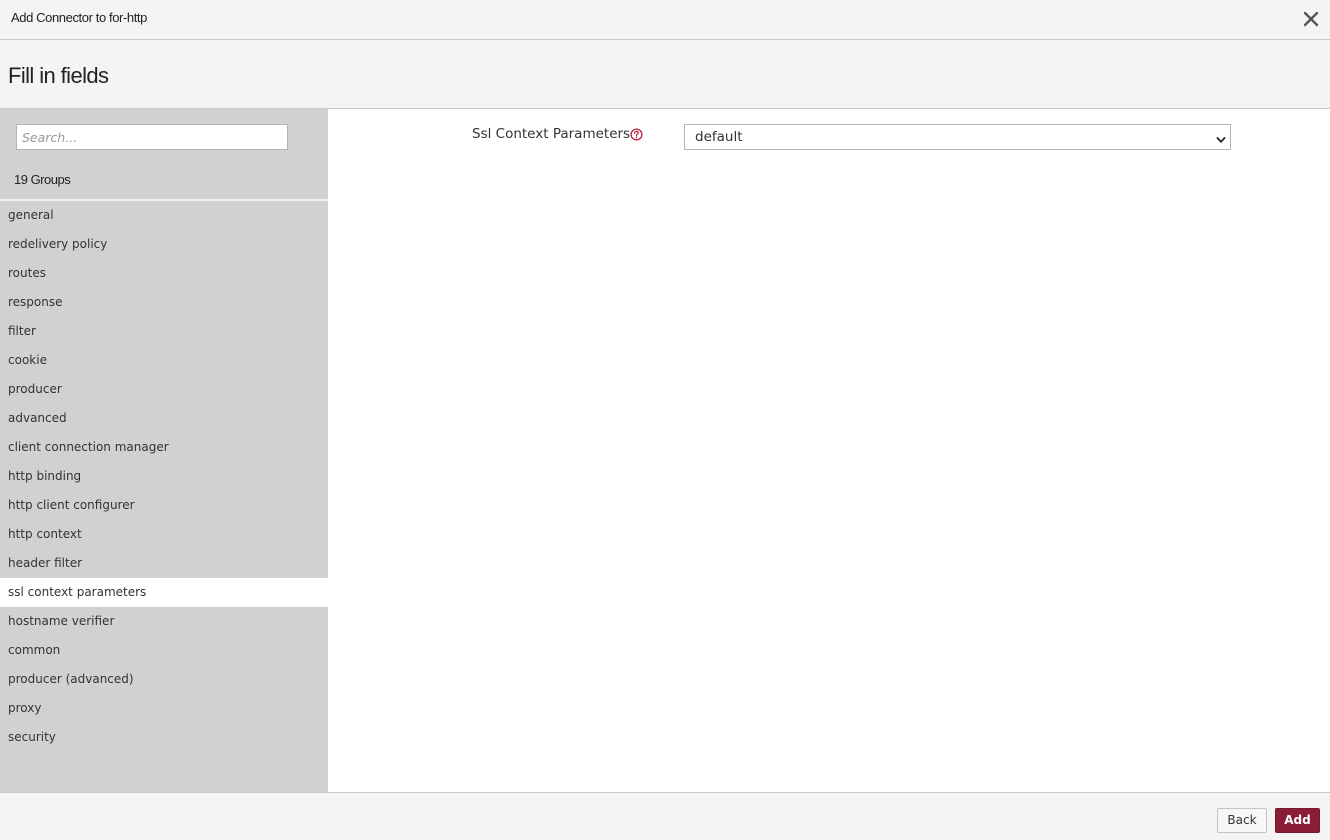 The image size is (1330, 840). What do you see at coordinates (164, 360) in the screenshot?
I see `sidebar-item-cookie: cookie` at bounding box center [164, 360].